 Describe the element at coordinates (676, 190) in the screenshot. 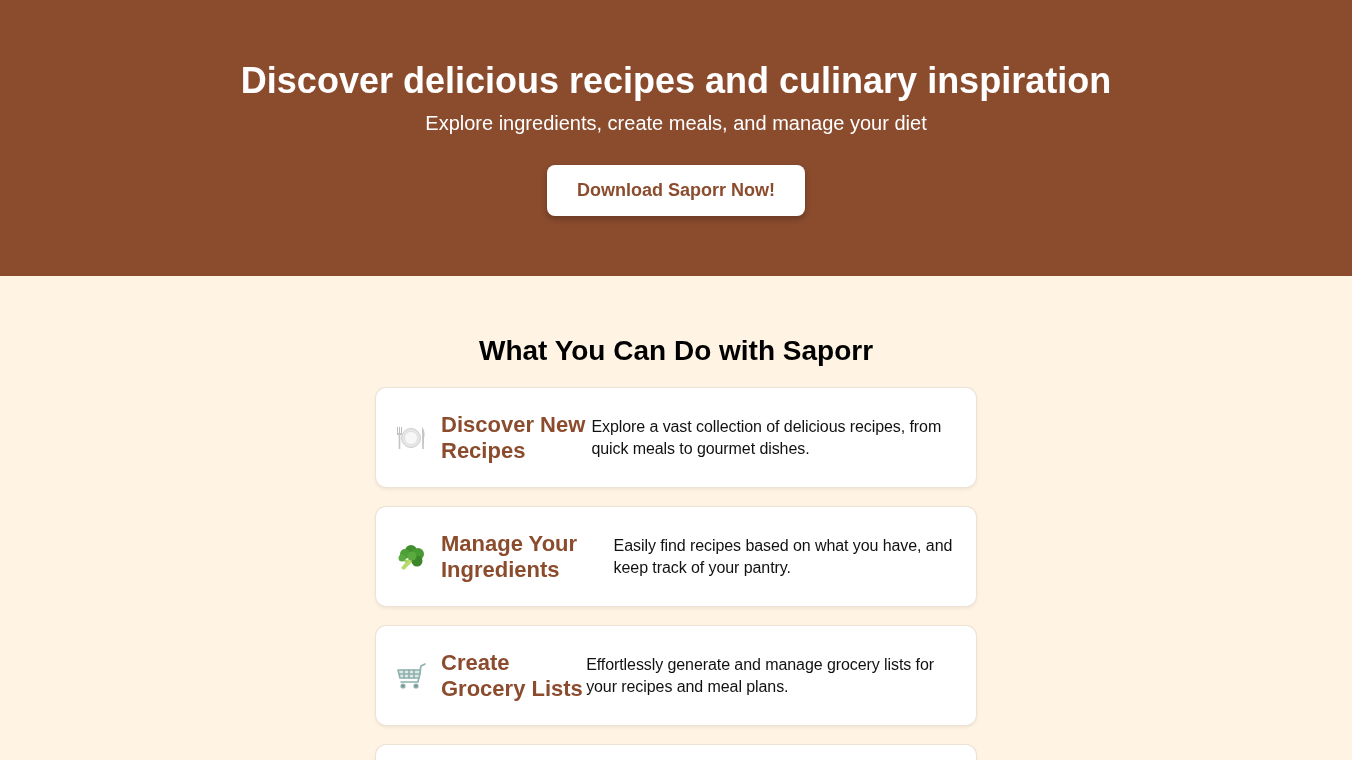

I see `download-button: Download Saporr Now!` at that location.